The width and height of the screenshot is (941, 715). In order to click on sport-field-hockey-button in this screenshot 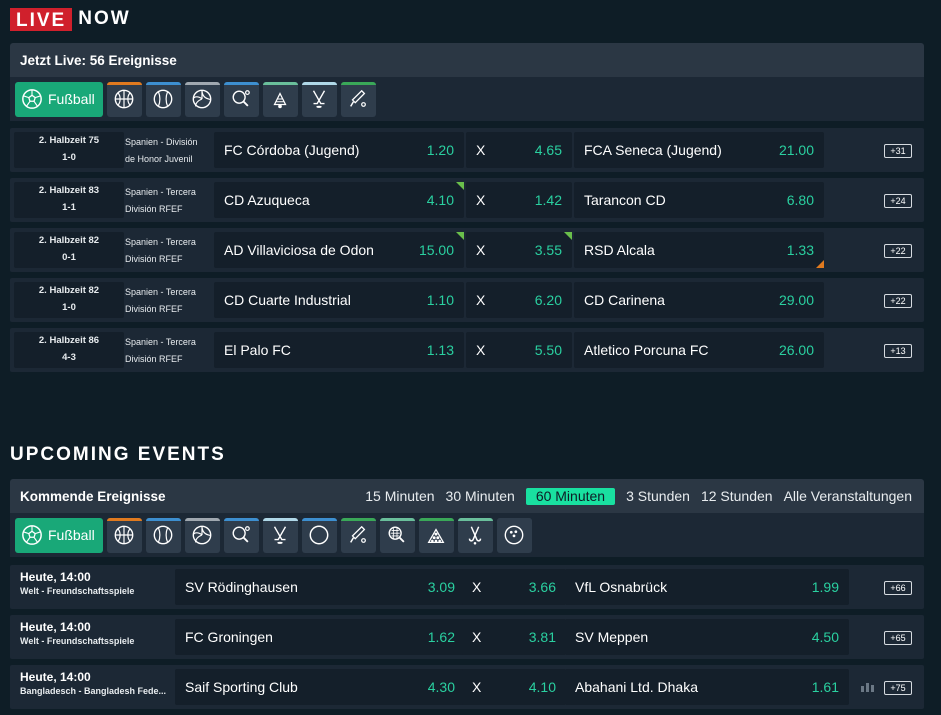, I will do `click(475, 535)`.